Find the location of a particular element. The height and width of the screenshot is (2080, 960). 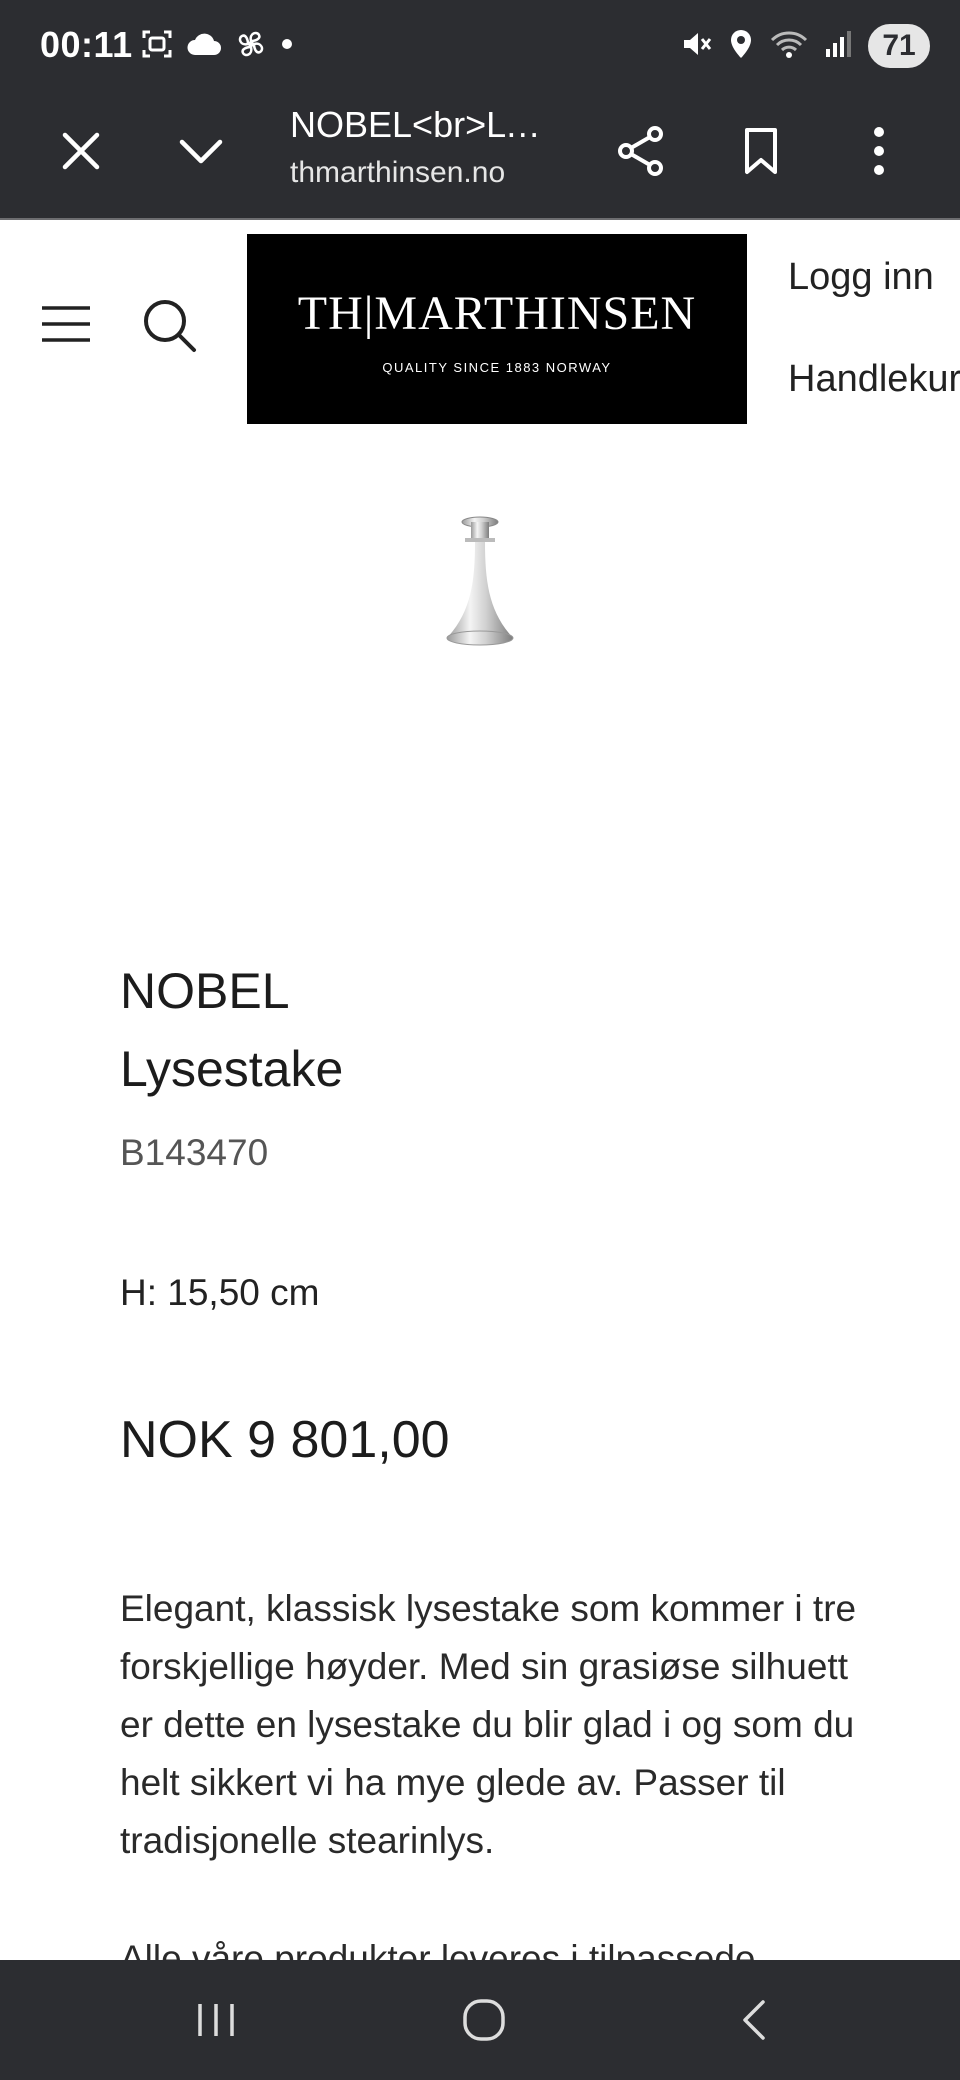

browser-toolbar: NOBEL<br>Lysestake thmarthinsen.no is located at coordinates (480, 156).